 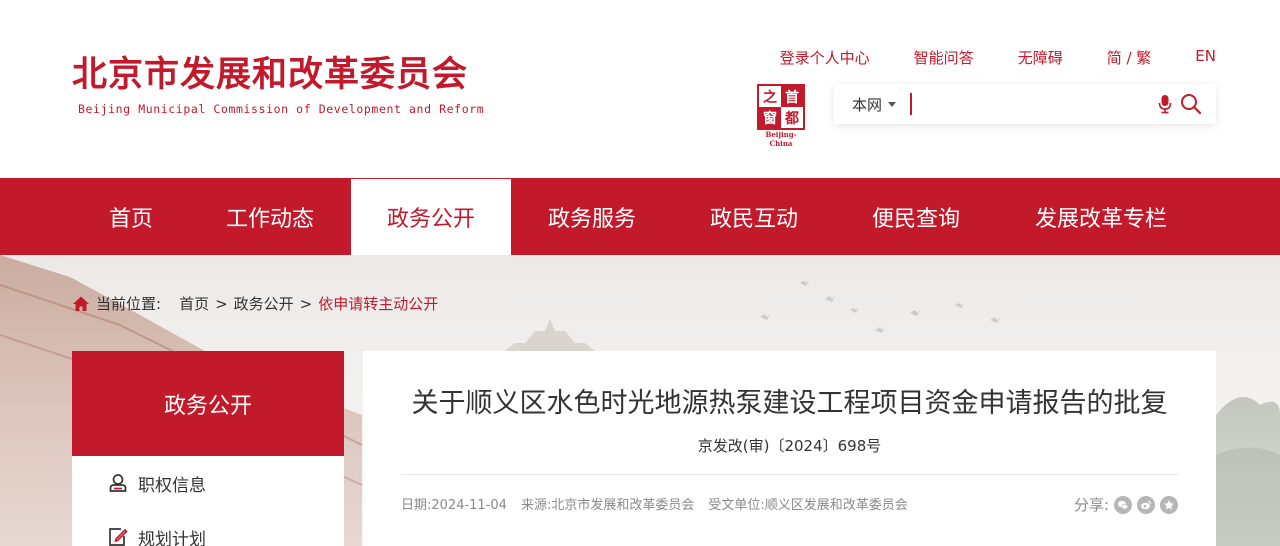 What do you see at coordinates (129, 304) in the screenshot?
I see `breadcrumb-label: 当前位置:` at bounding box center [129, 304].